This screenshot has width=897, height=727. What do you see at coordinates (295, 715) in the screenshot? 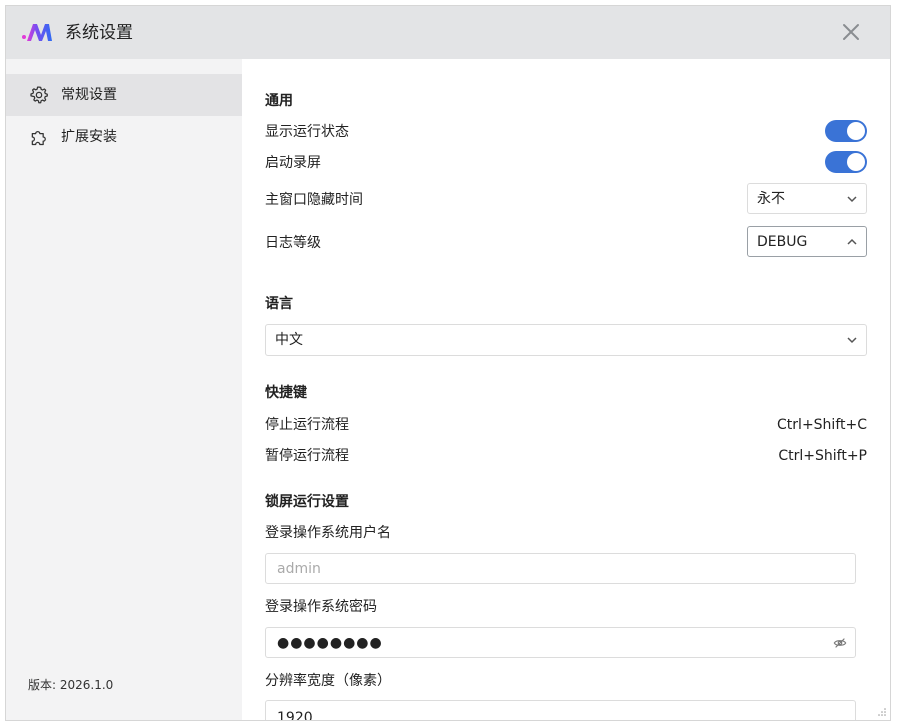
I see `resolution-width-value: 1920` at bounding box center [295, 715].